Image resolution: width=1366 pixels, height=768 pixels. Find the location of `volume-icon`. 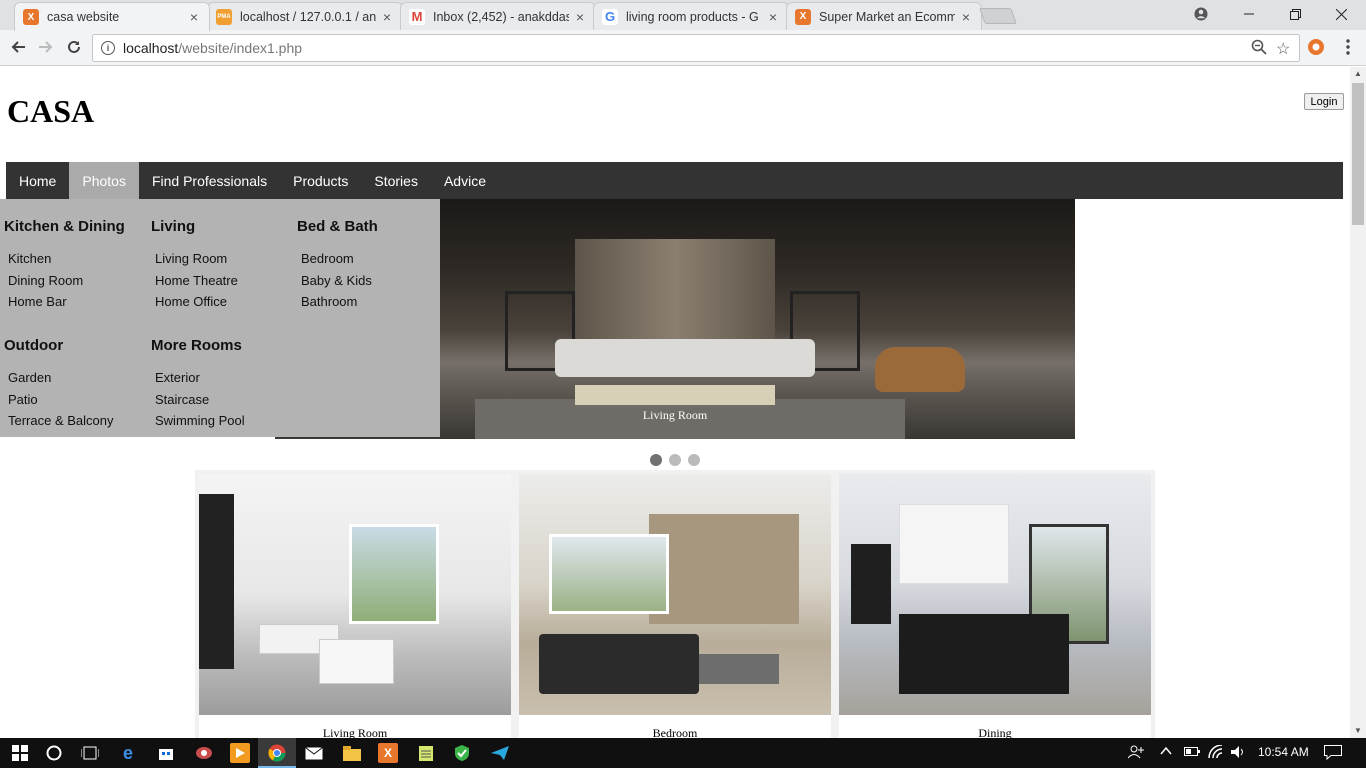

volume-icon is located at coordinates (1239, 753).